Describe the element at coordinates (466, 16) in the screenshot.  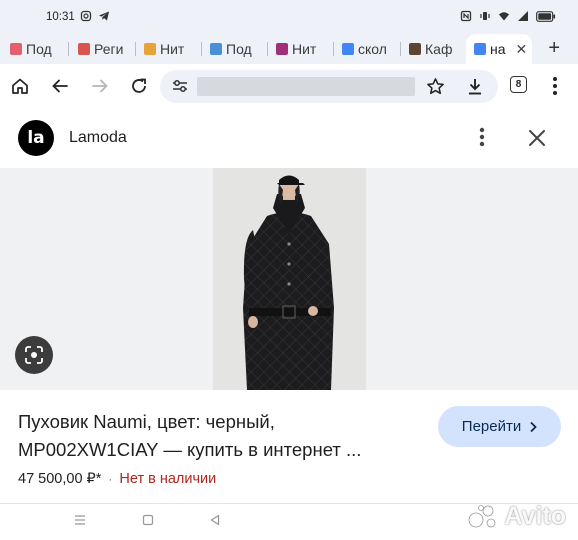
I see `nfc-icon` at that location.